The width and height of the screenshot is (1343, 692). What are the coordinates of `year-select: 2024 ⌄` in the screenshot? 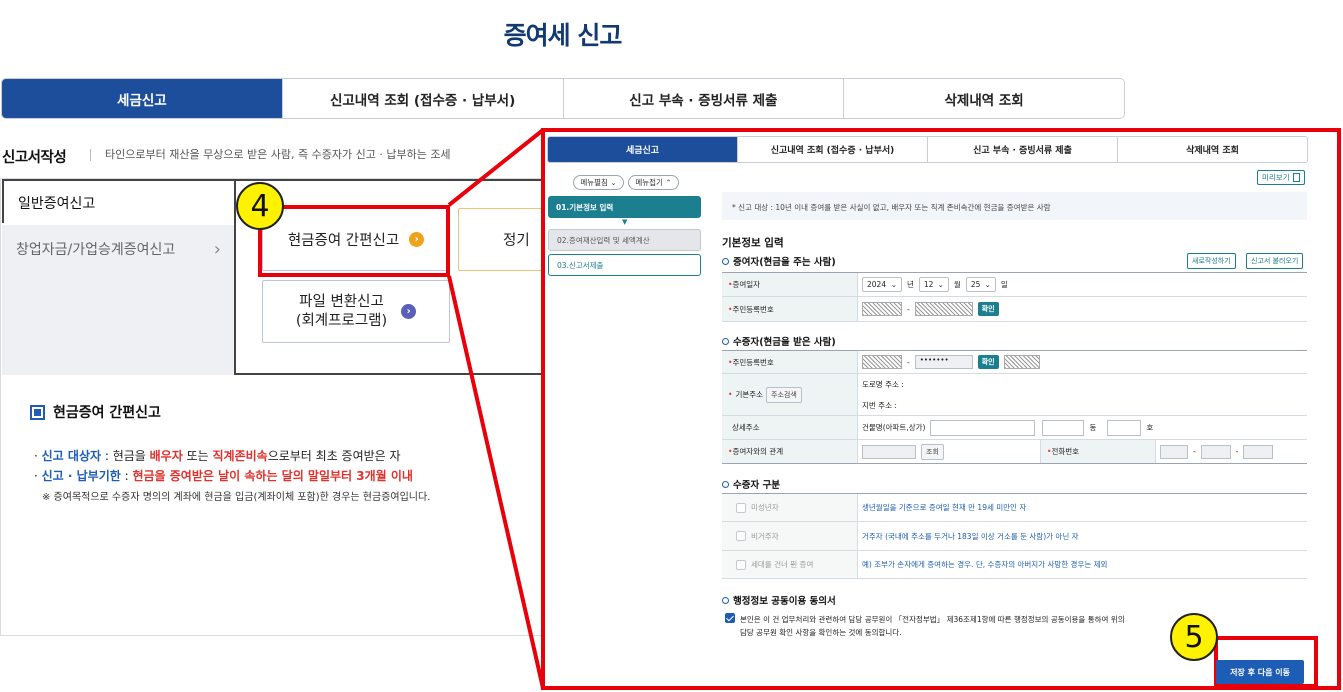 It's located at (882, 284).